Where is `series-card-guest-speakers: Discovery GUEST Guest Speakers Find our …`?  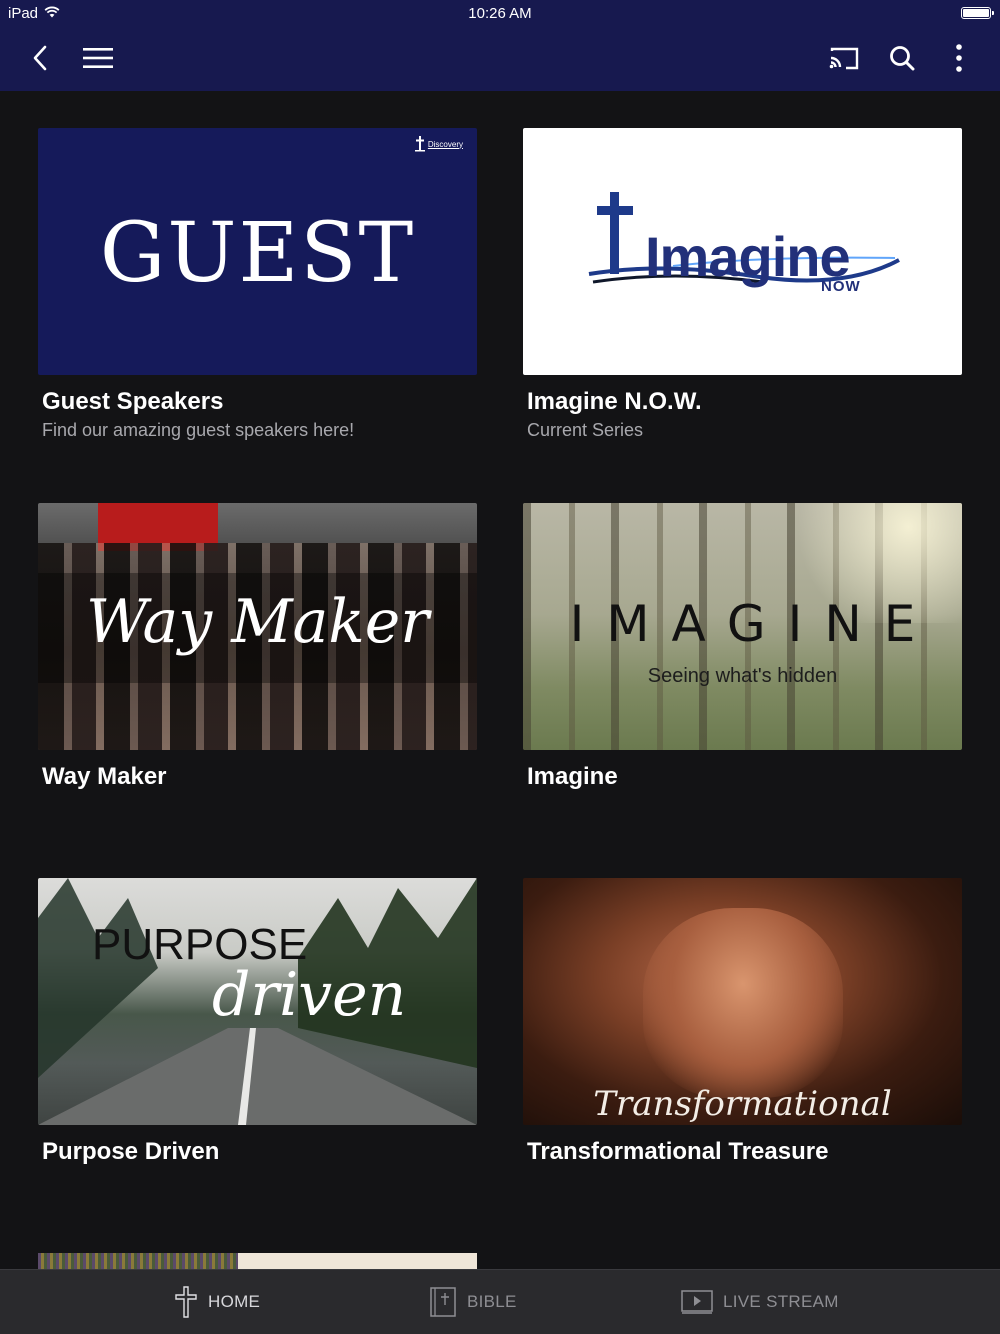
series-card-guest-speakers: Discovery GUEST Guest Speakers Find our … is located at coordinates (257, 284).